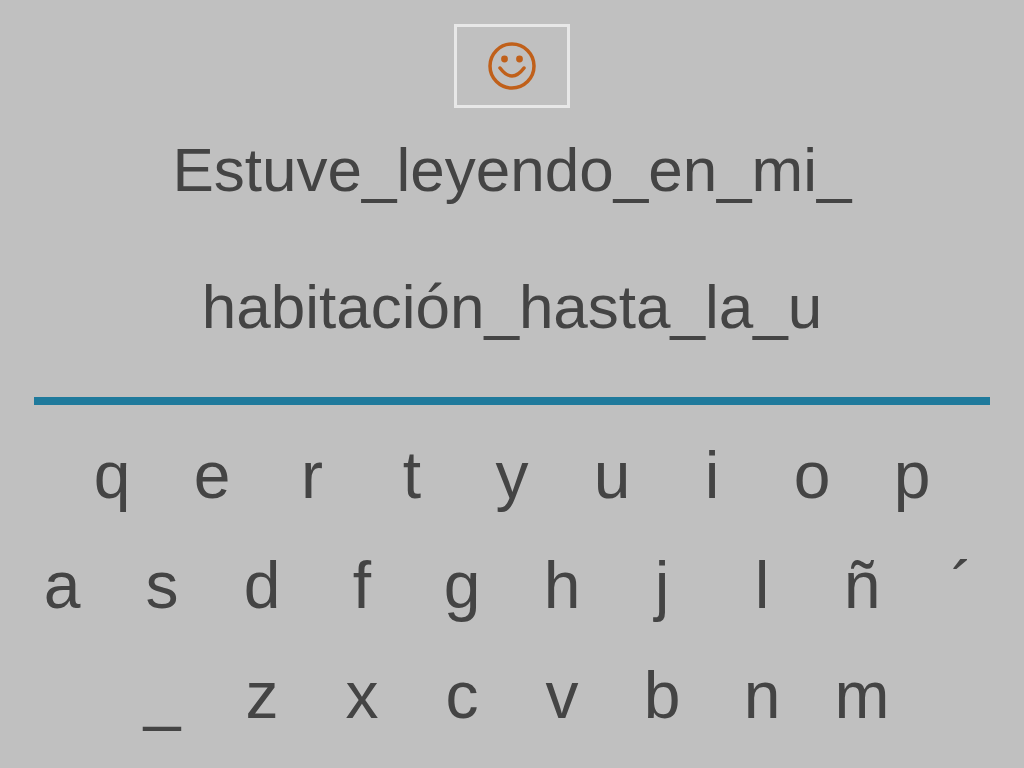 The image size is (1024, 768). What do you see at coordinates (712, 475) in the screenshot?
I see `letter-key: i` at bounding box center [712, 475].